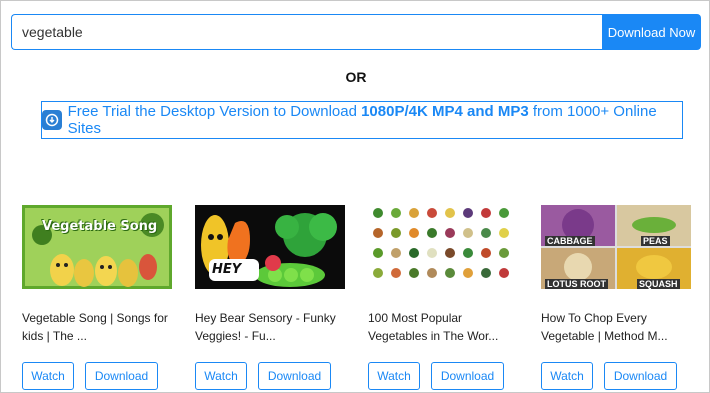 The height and width of the screenshot is (393, 710). What do you see at coordinates (306, 32) in the screenshot?
I see `search-input` at bounding box center [306, 32].